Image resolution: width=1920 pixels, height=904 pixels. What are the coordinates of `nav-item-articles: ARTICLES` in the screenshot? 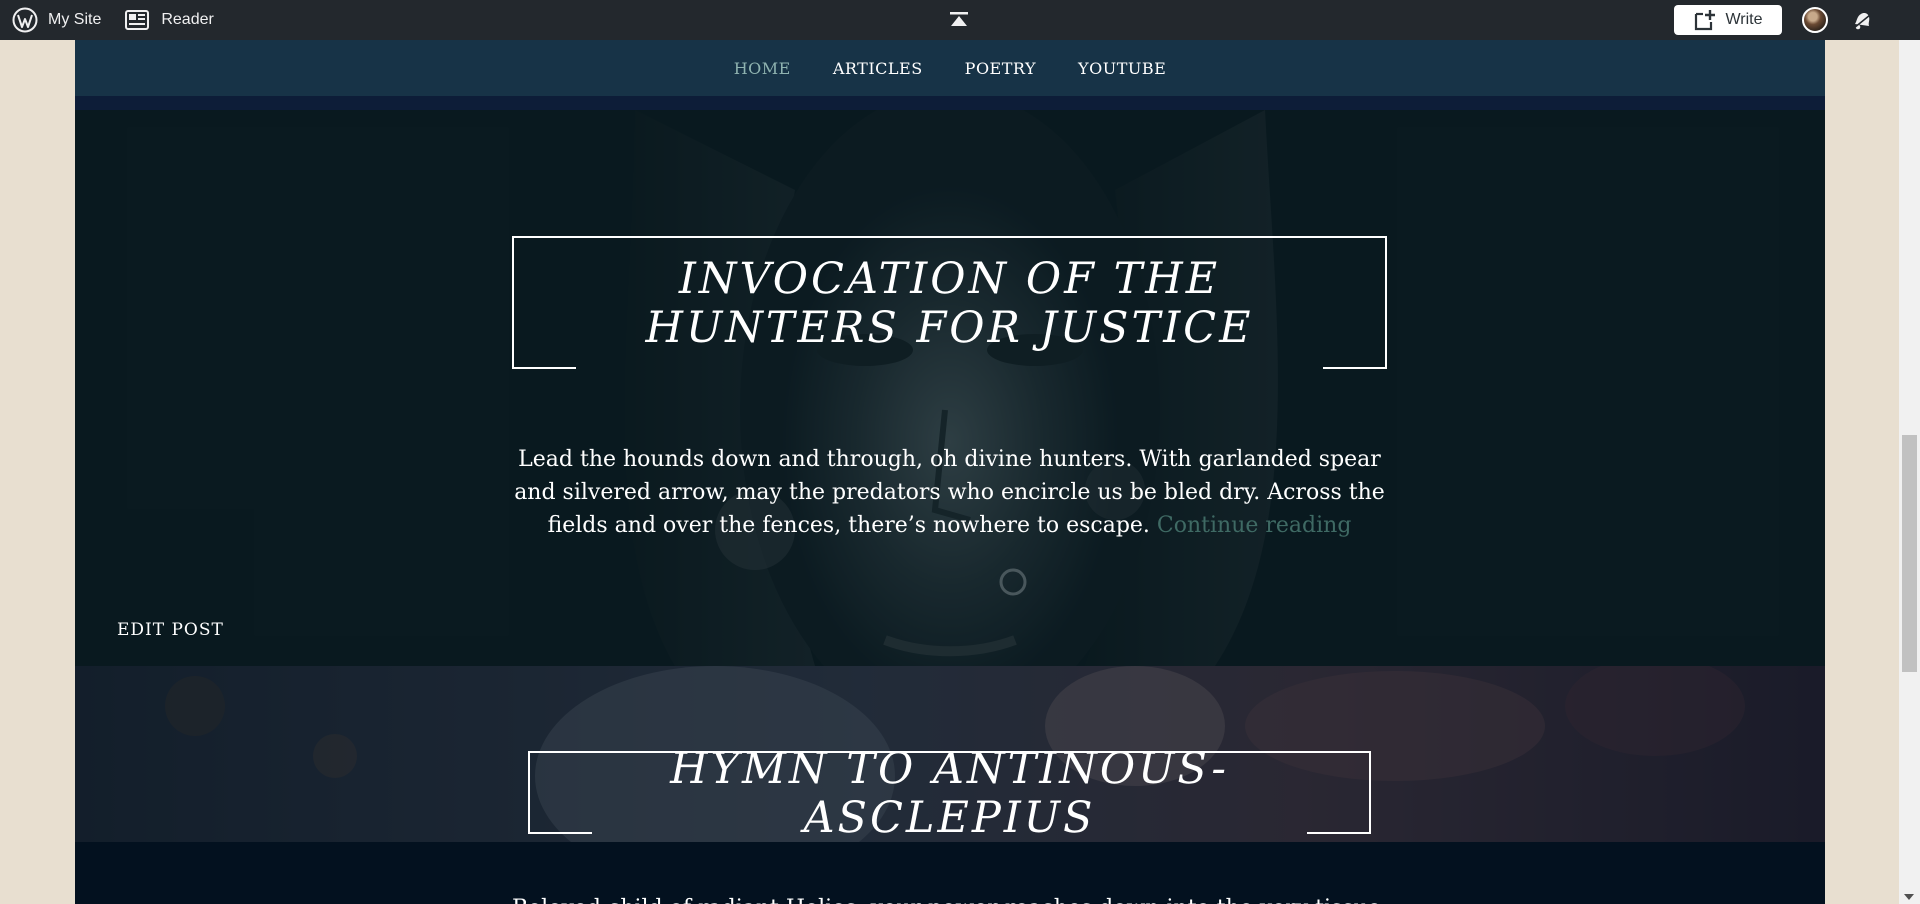 It's located at (878, 68).